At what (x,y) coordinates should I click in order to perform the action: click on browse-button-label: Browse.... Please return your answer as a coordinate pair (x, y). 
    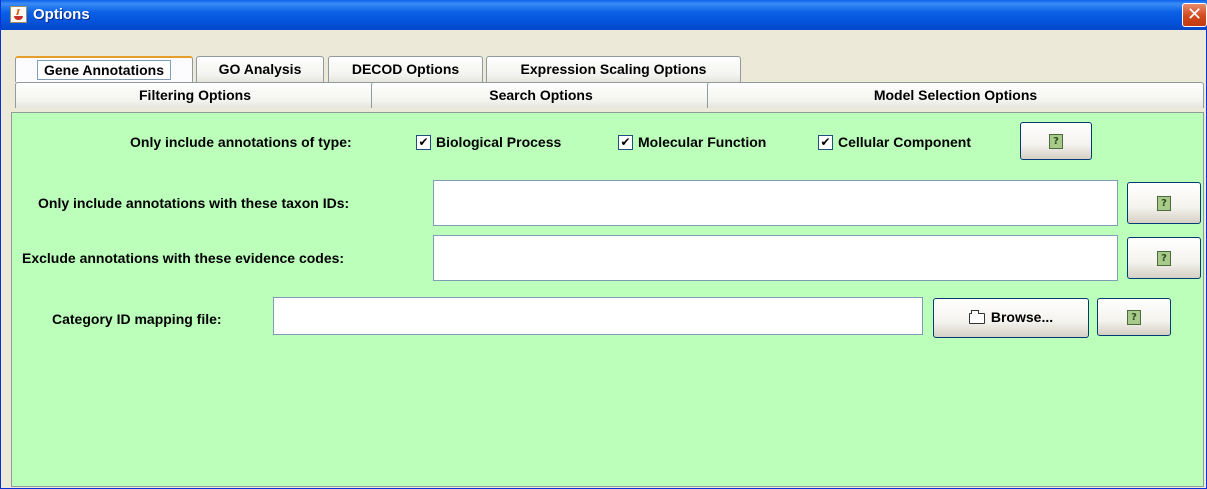
    Looking at the image, I should click on (1022, 317).